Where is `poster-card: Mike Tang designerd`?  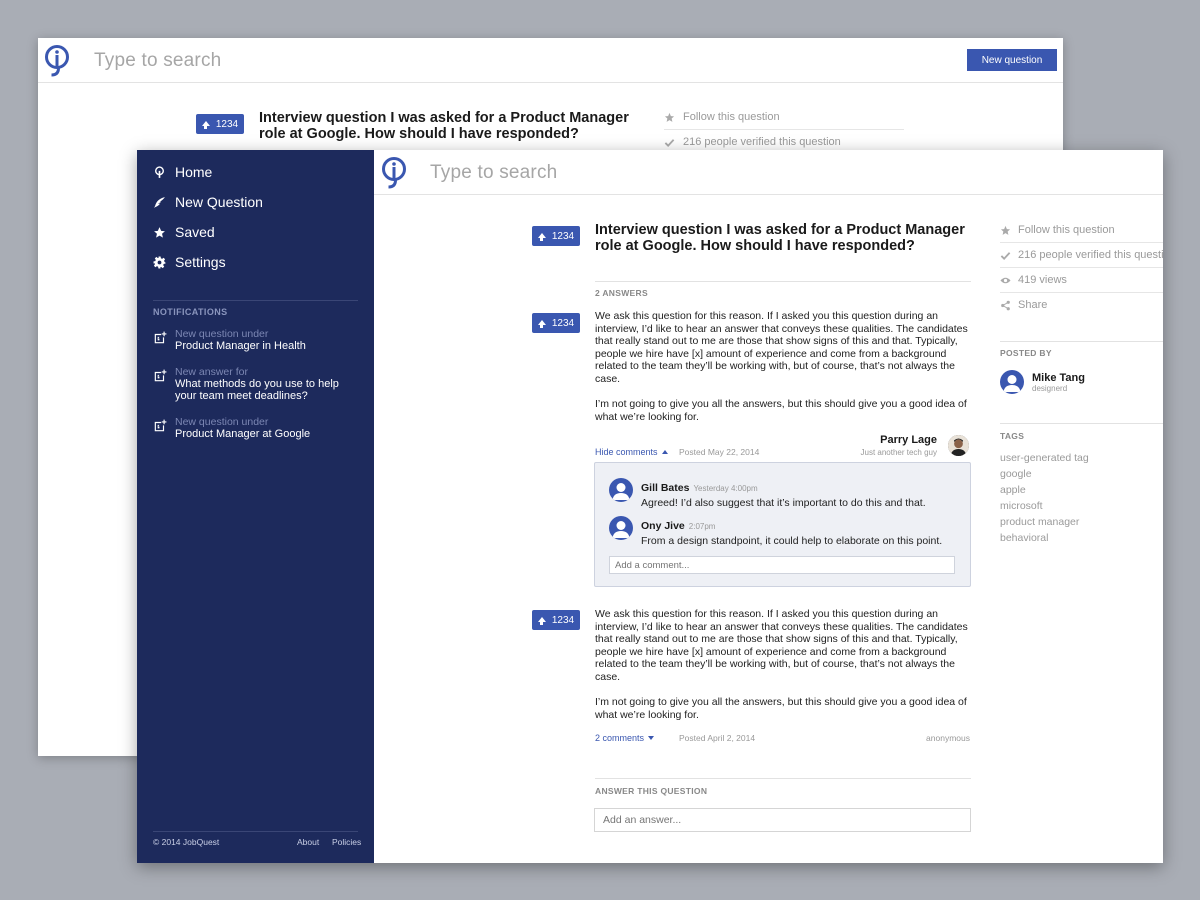 poster-card: Mike Tang designerd is located at coordinates (1042, 382).